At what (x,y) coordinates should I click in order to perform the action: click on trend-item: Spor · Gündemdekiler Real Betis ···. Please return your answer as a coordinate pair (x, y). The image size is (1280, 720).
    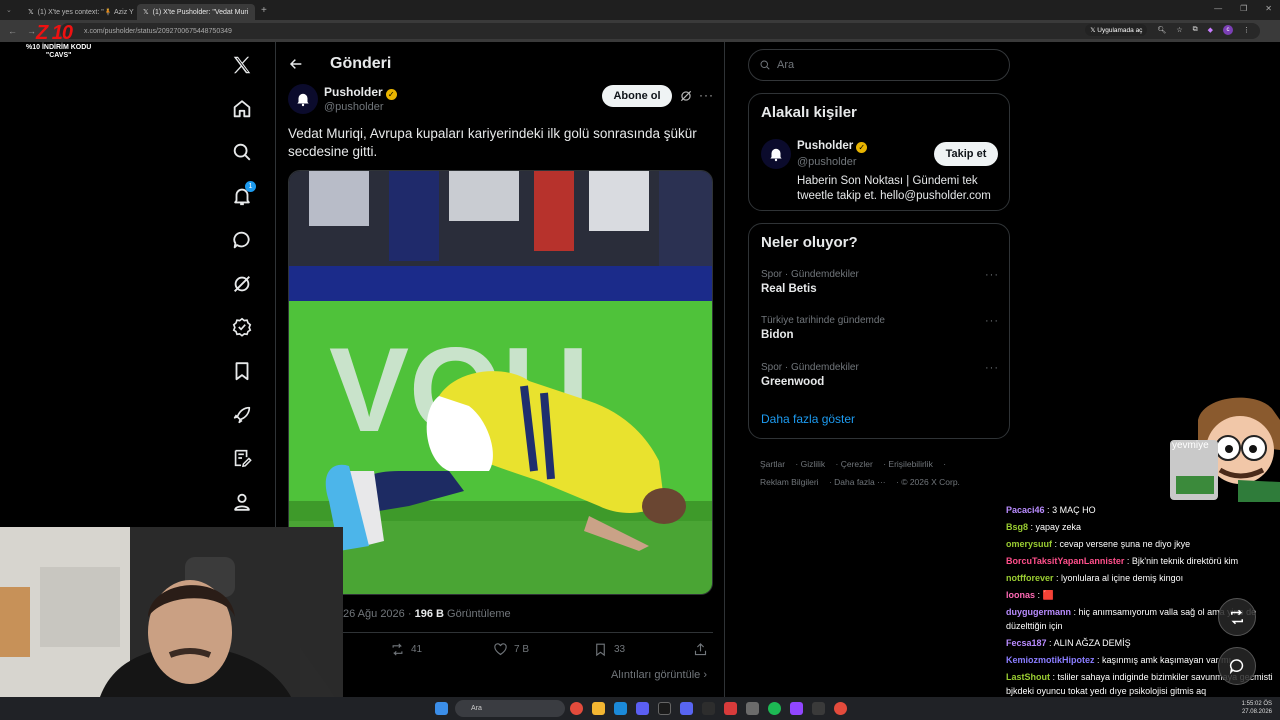
    Looking at the image, I should click on (881, 282).